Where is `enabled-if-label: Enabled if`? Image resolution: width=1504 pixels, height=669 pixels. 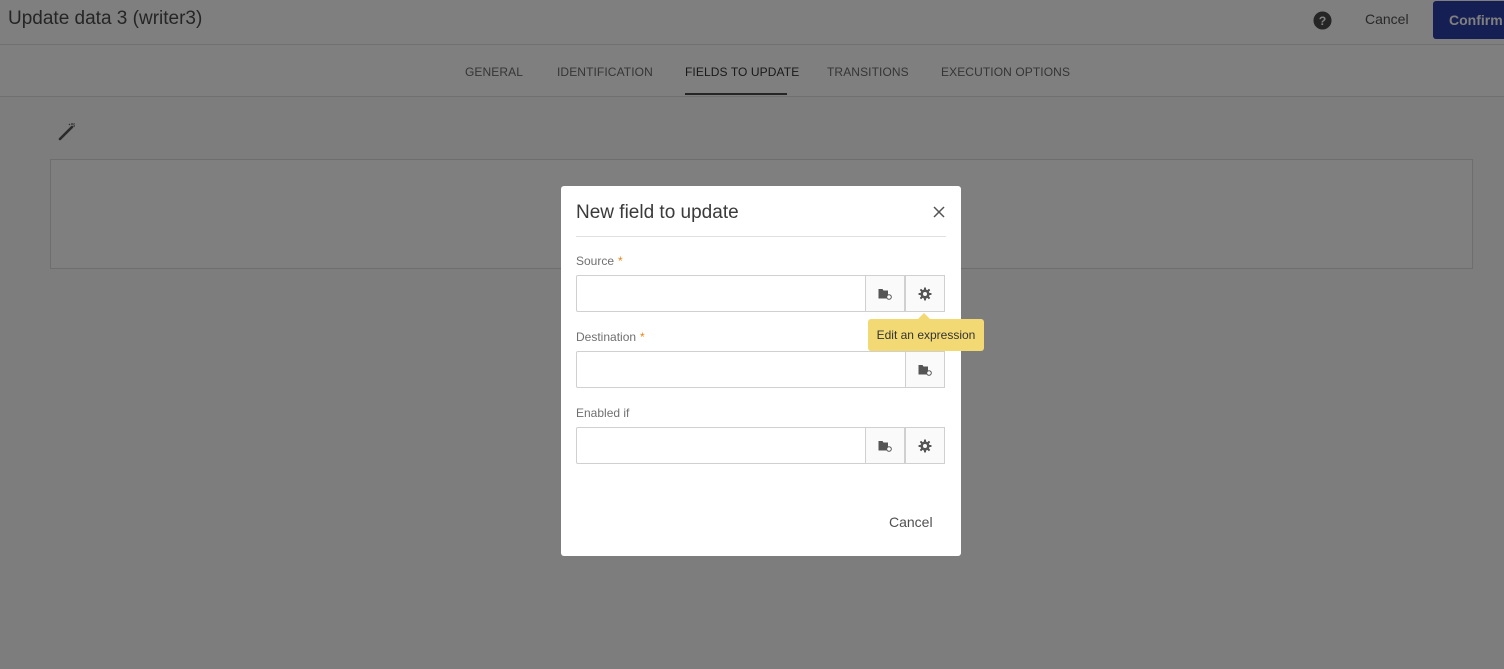 enabled-if-label: Enabled if is located at coordinates (602, 413).